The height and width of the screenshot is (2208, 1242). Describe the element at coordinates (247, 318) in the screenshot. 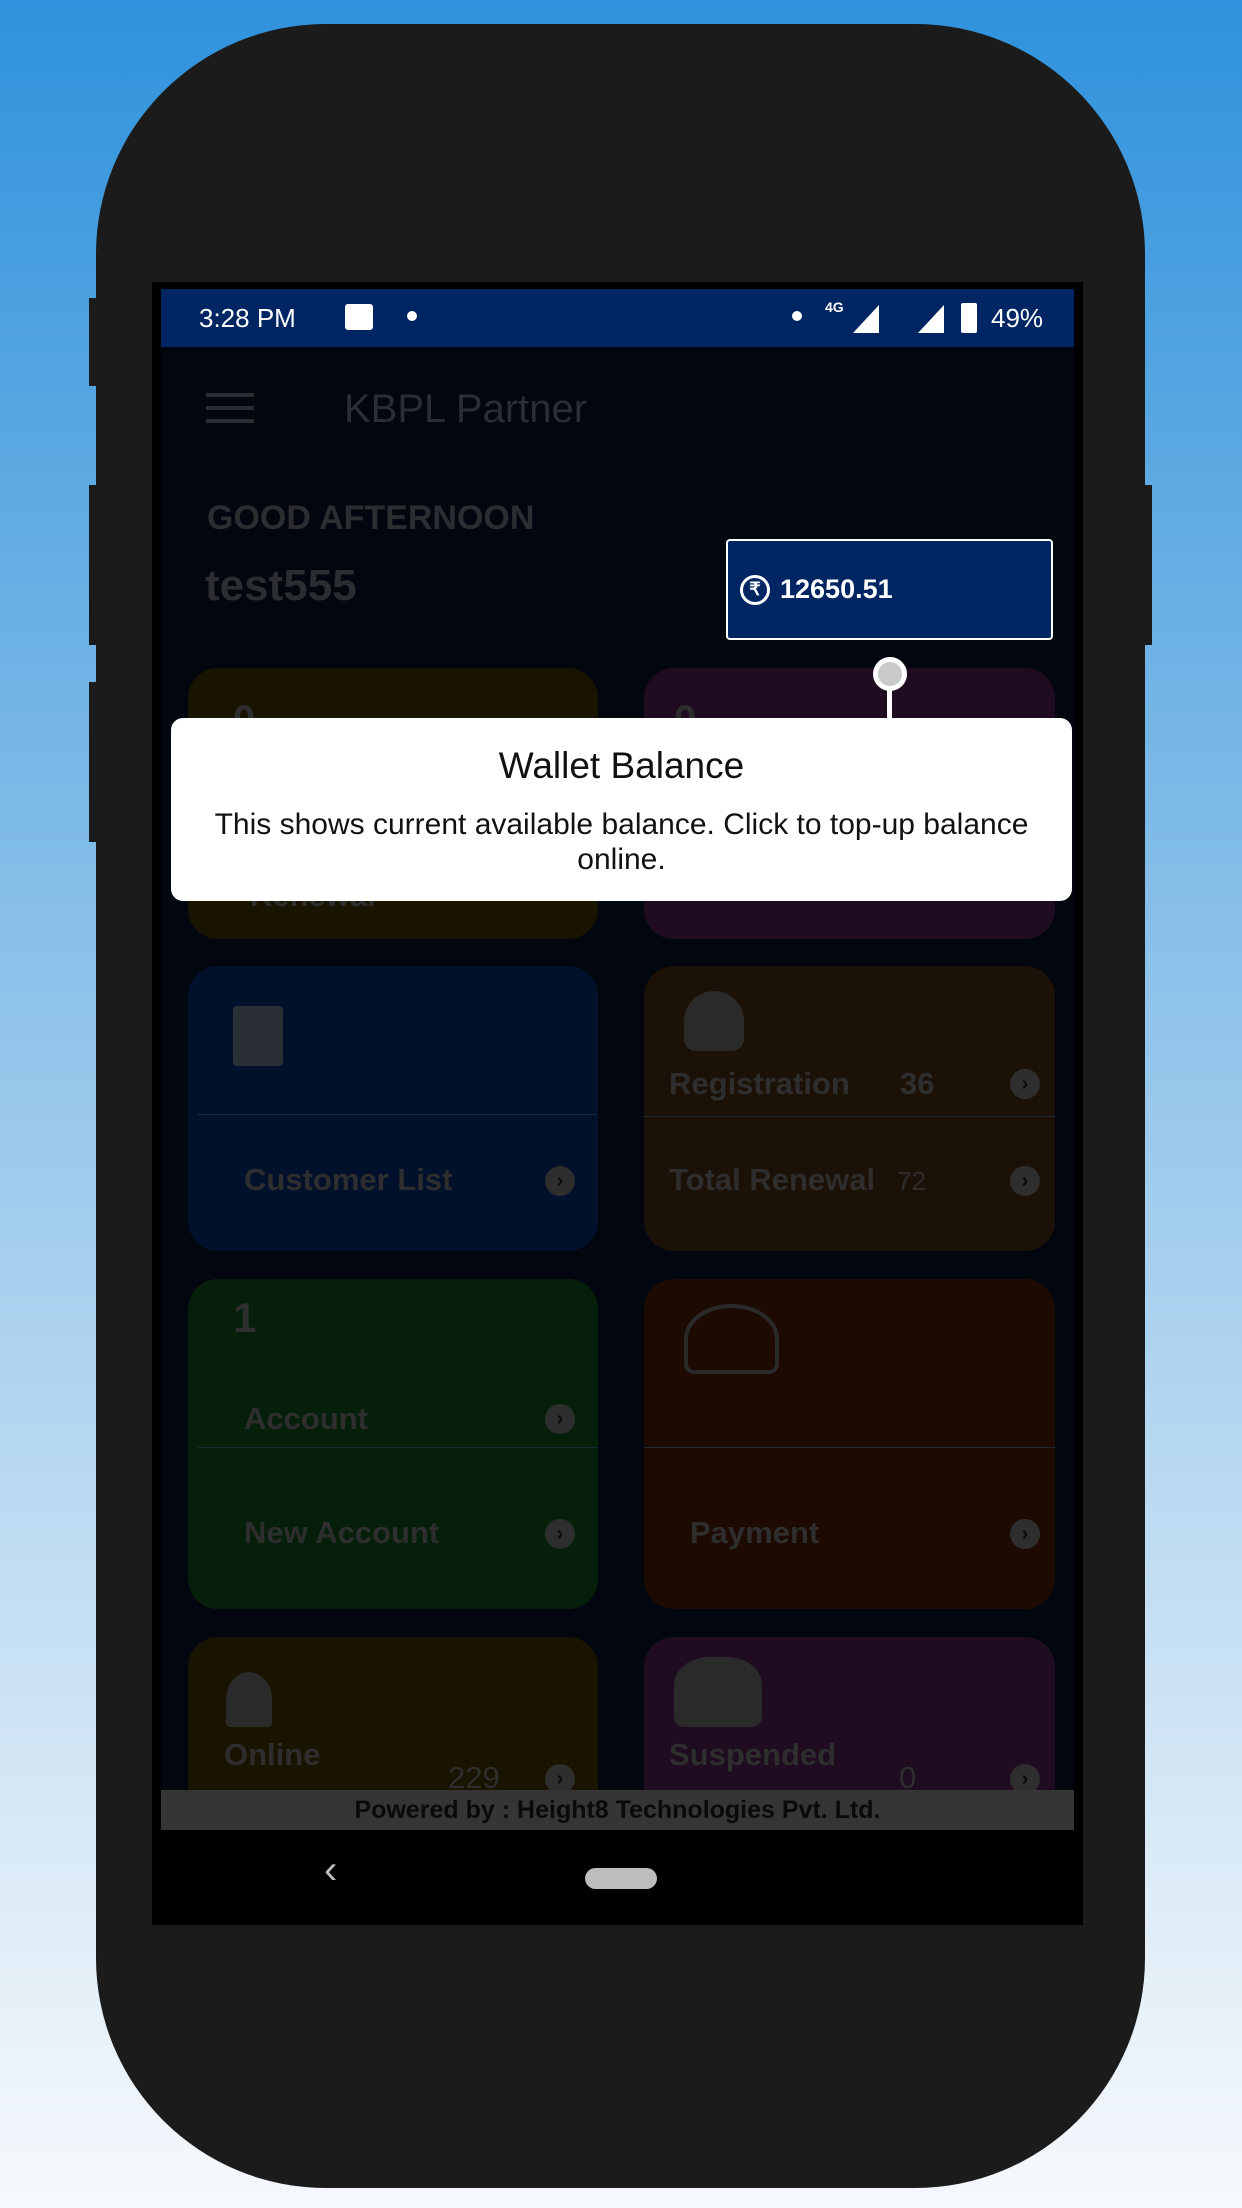

I see `status-time: 3:28 PM` at that location.